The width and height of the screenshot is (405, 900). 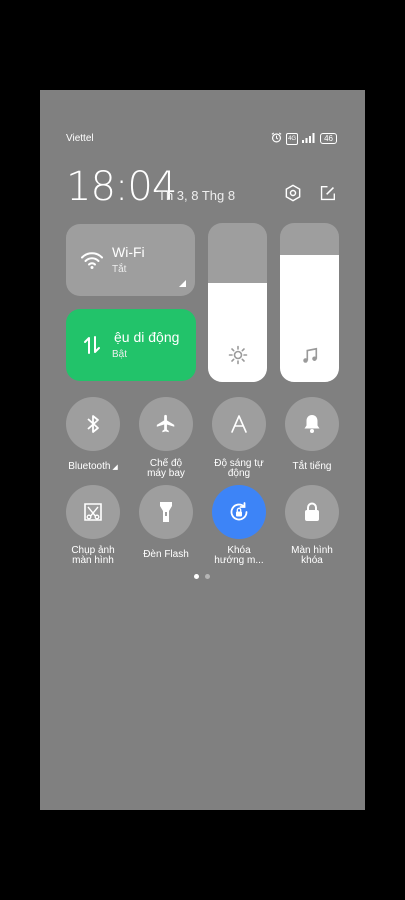 I want to click on airplane-mode-toggle, so click(x=166, y=424).